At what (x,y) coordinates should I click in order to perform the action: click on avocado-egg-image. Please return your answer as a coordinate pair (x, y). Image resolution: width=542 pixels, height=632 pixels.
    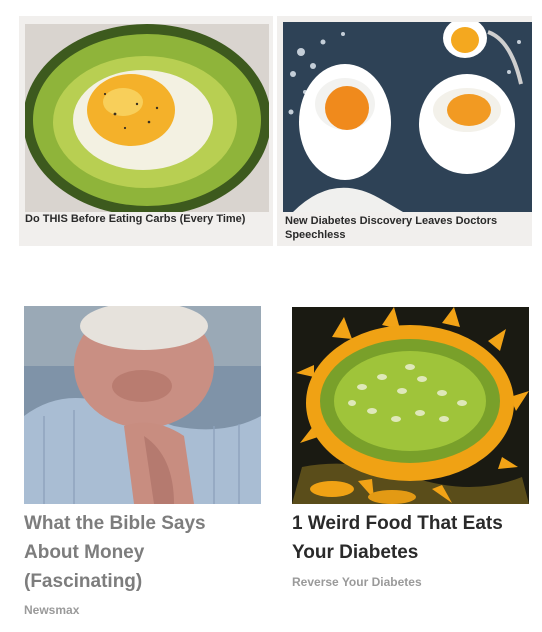
    Looking at the image, I should click on (147, 118).